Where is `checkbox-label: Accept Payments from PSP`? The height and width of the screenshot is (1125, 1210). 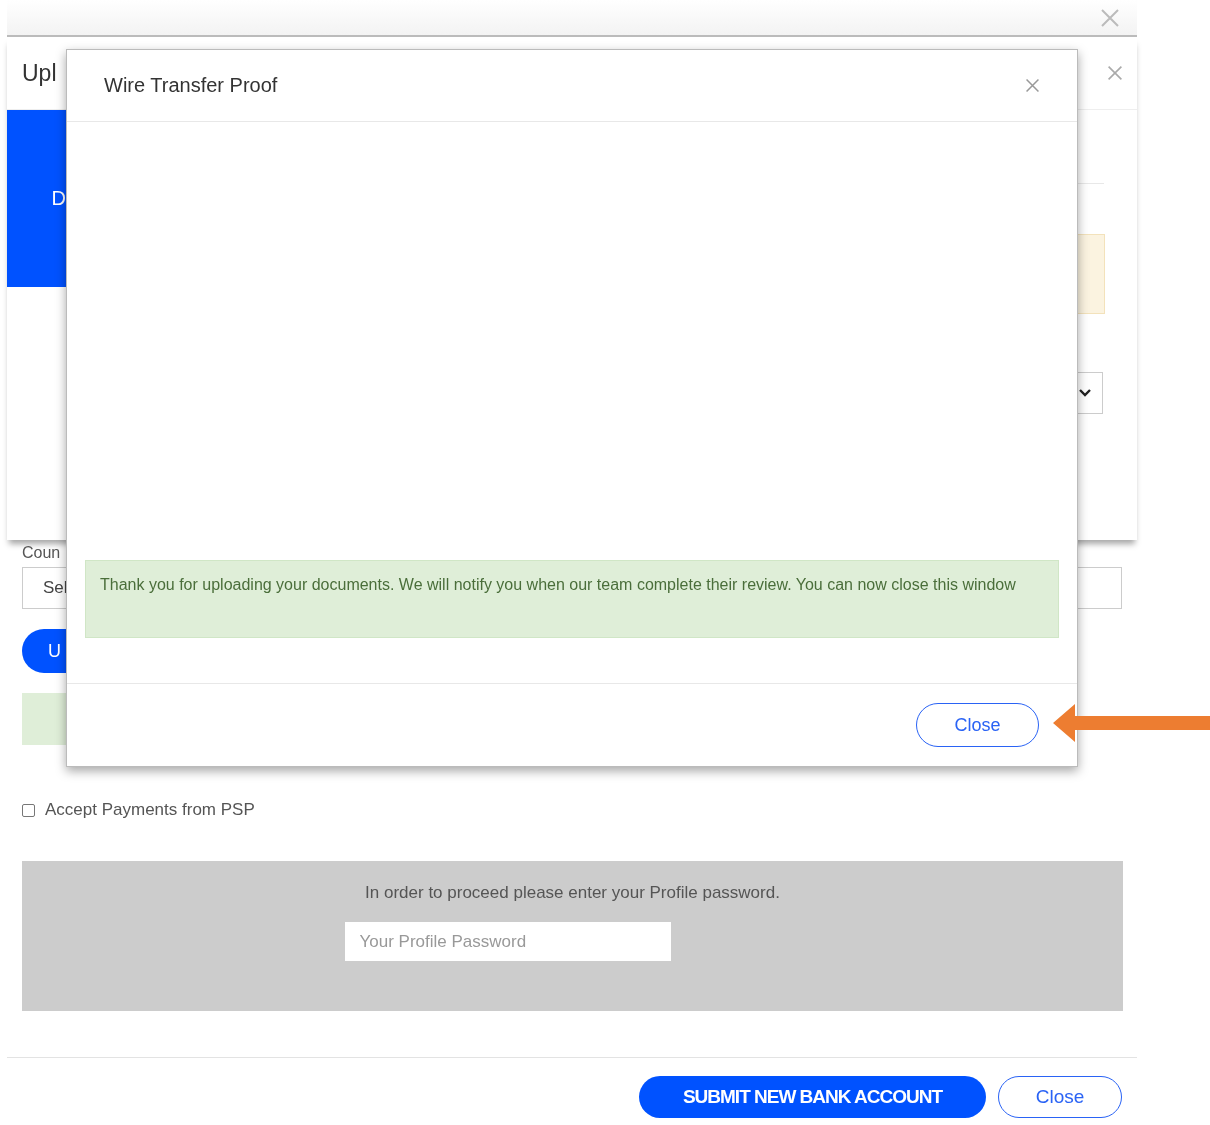 checkbox-label: Accept Payments from PSP is located at coordinates (150, 810).